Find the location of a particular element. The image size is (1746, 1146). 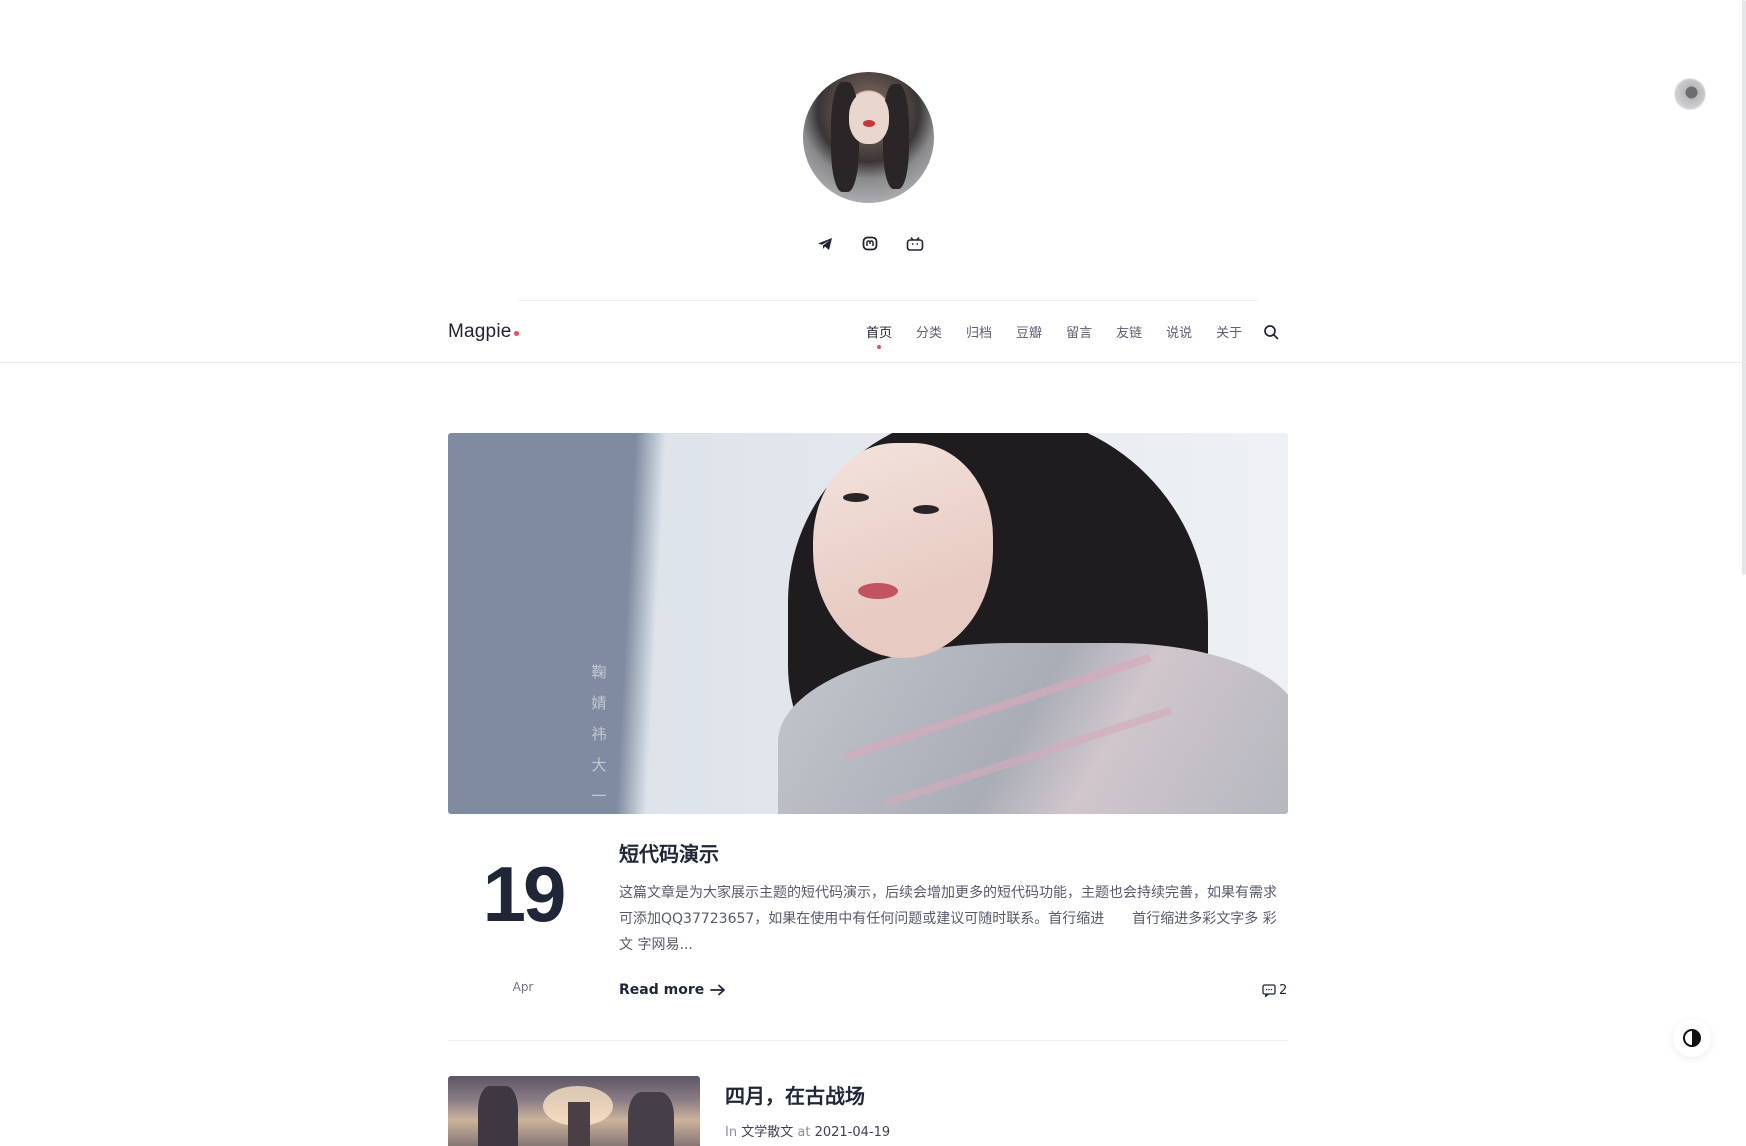

post-title: 四月，在古战场 is located at coordinates (795, 1094).